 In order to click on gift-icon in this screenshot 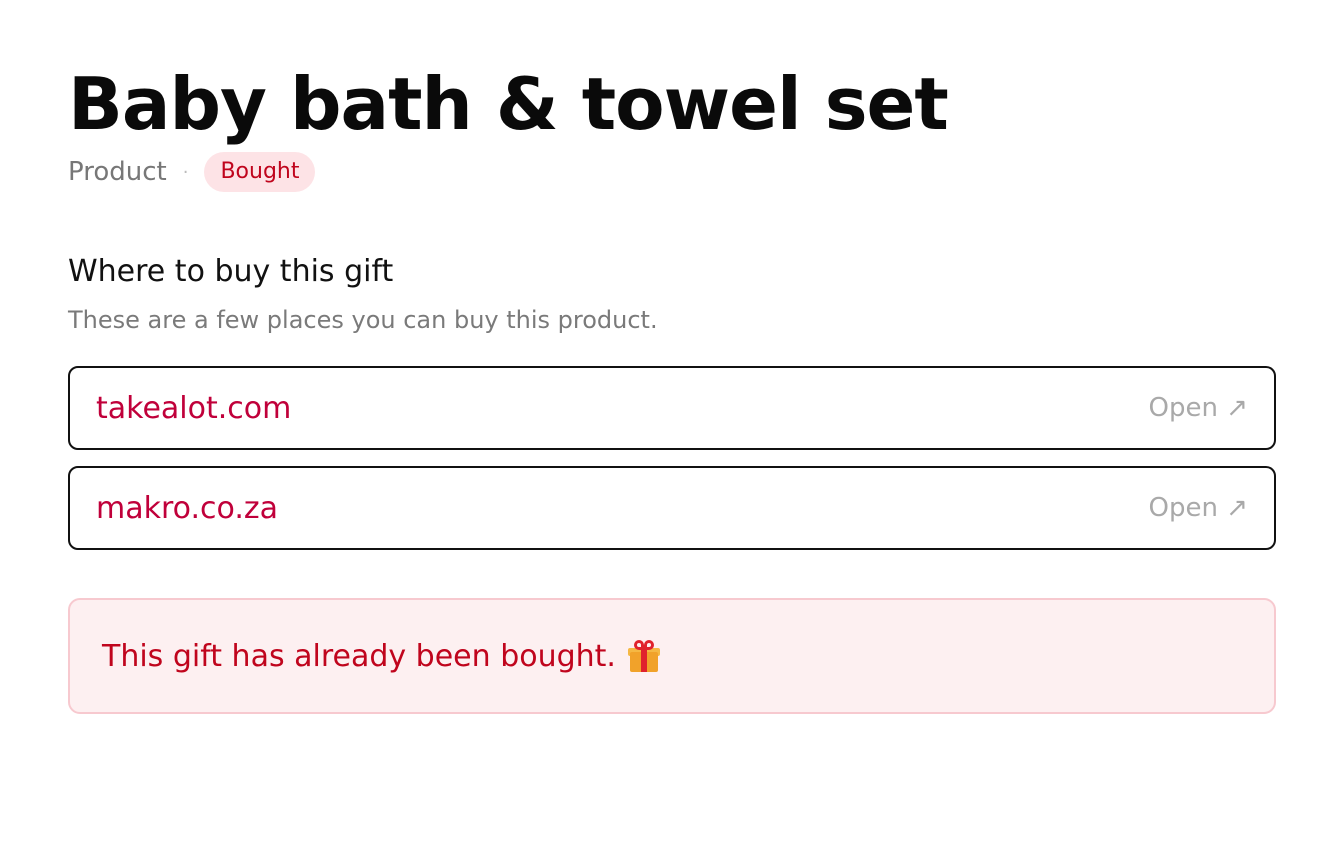, I will do `click(643, 656)`.